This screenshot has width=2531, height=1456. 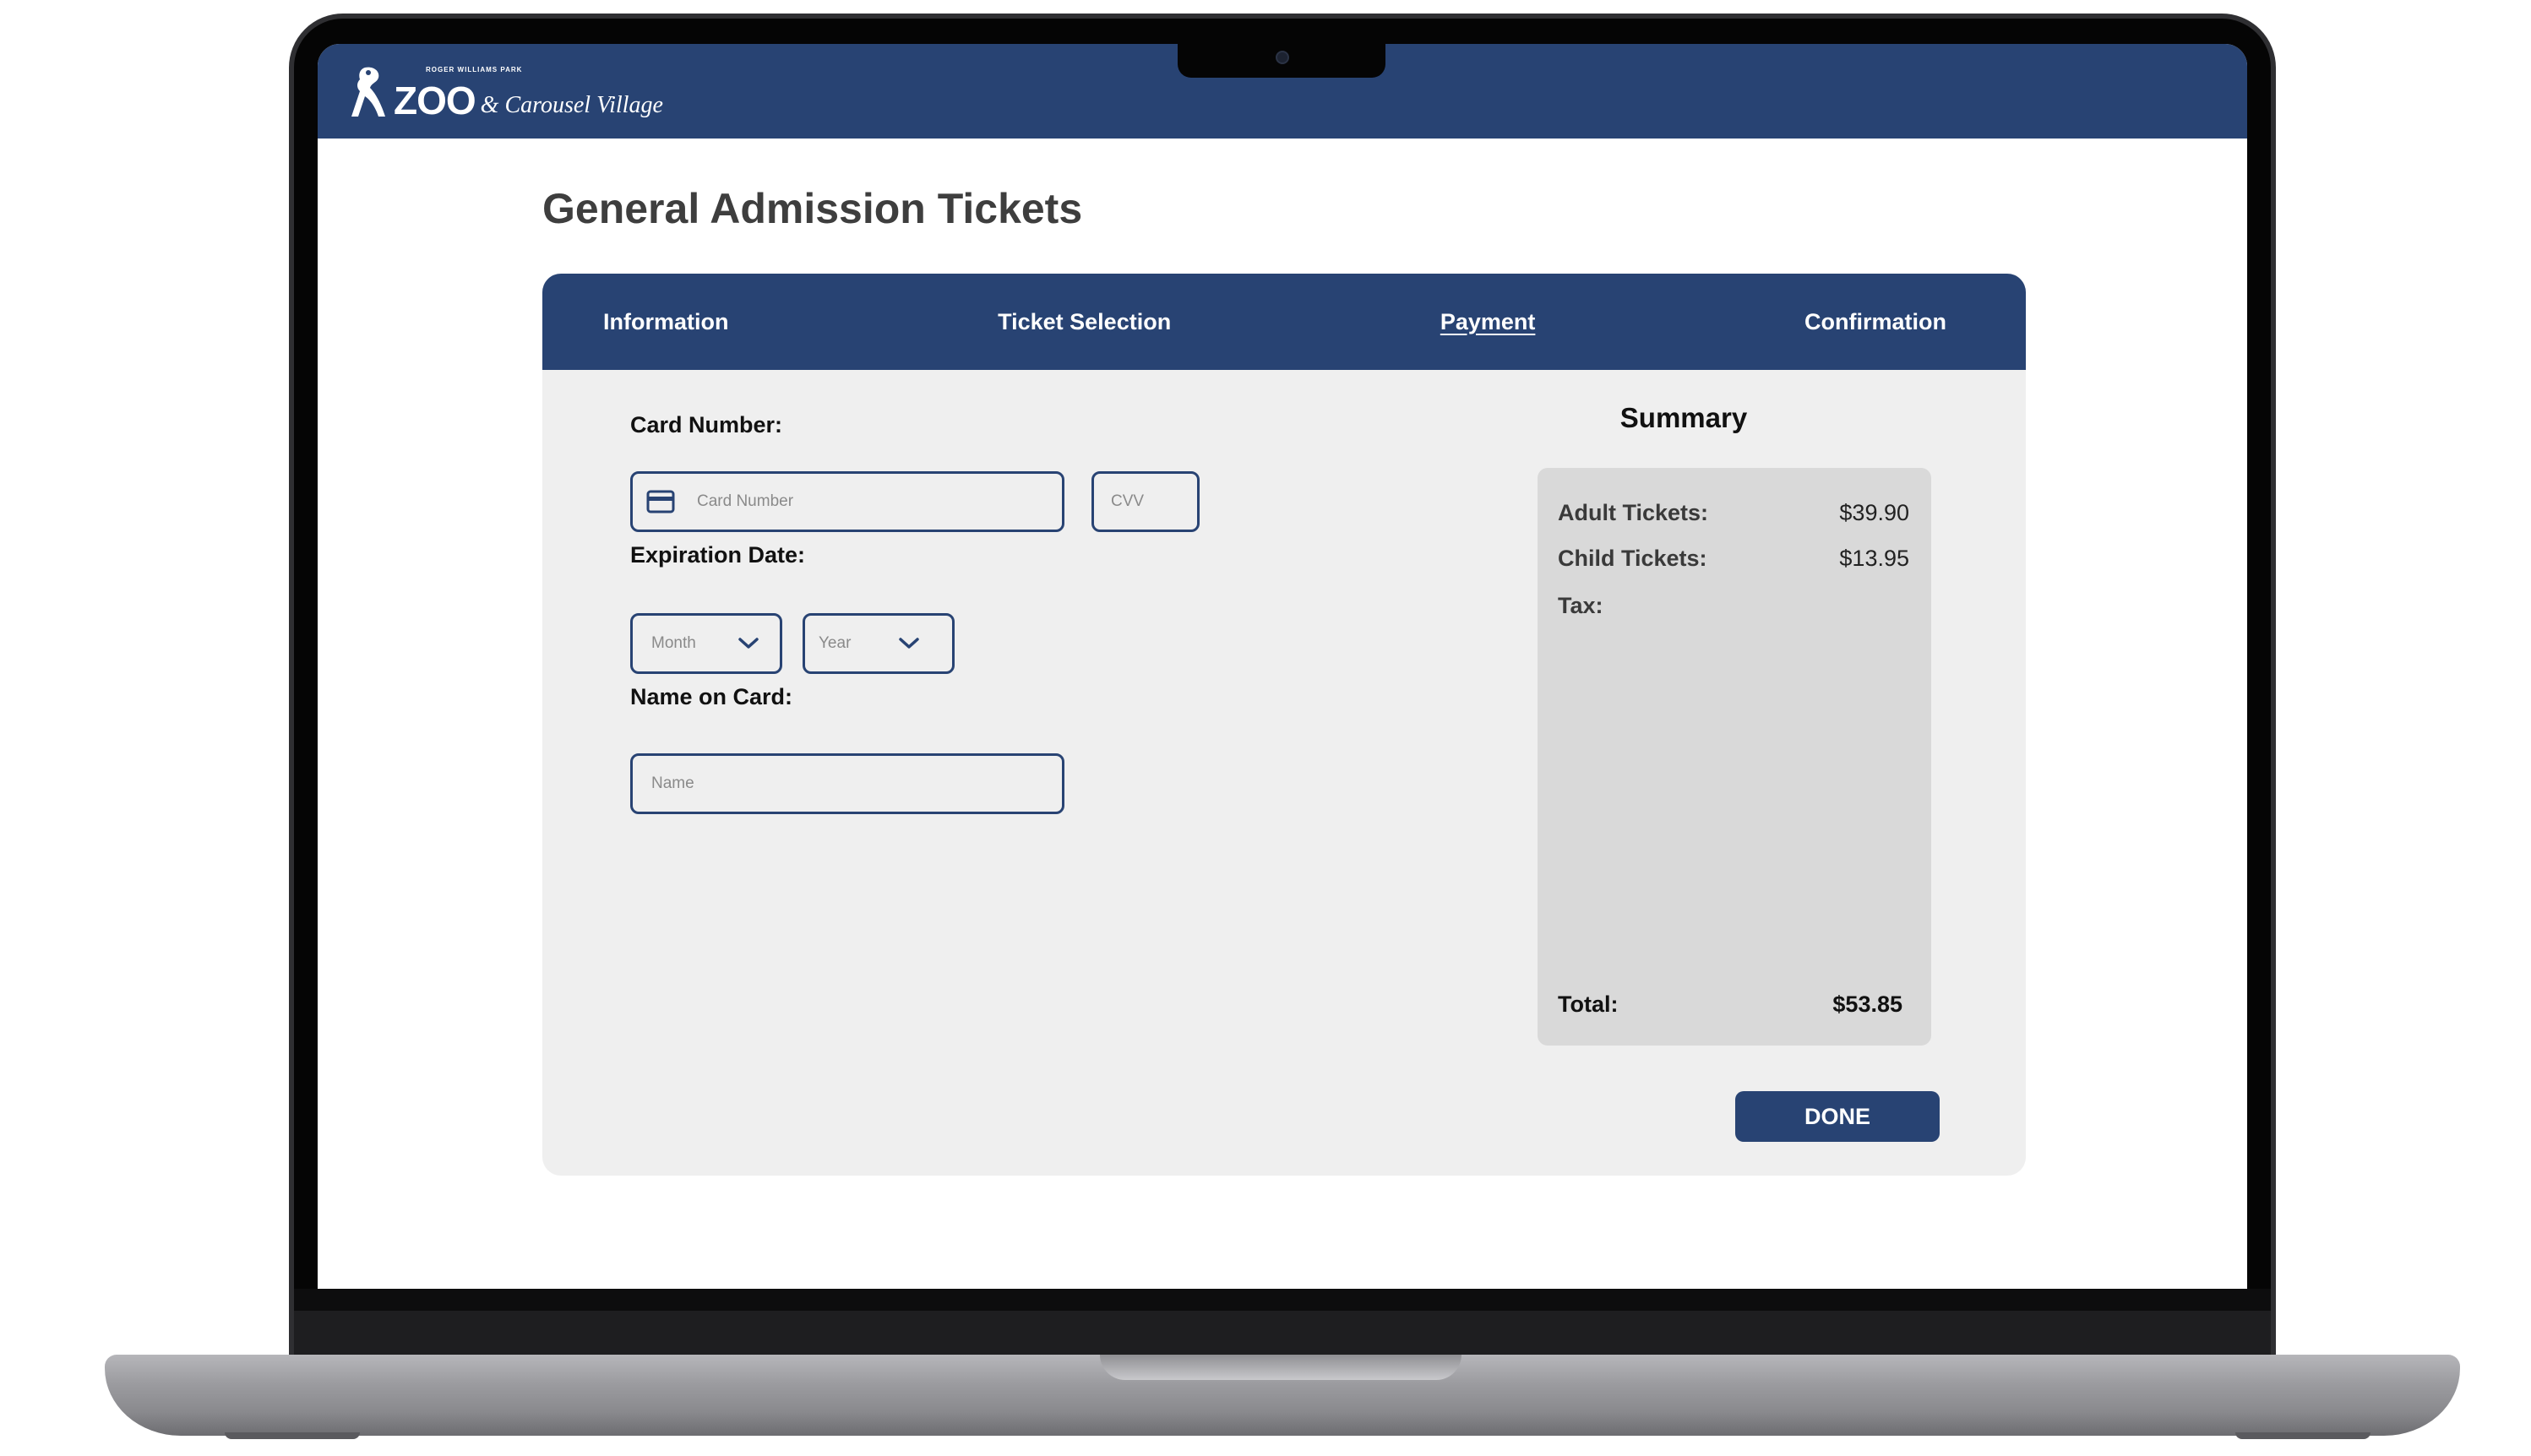 I want to click on laptop-foot-right, so click(x=2303, y=1436).